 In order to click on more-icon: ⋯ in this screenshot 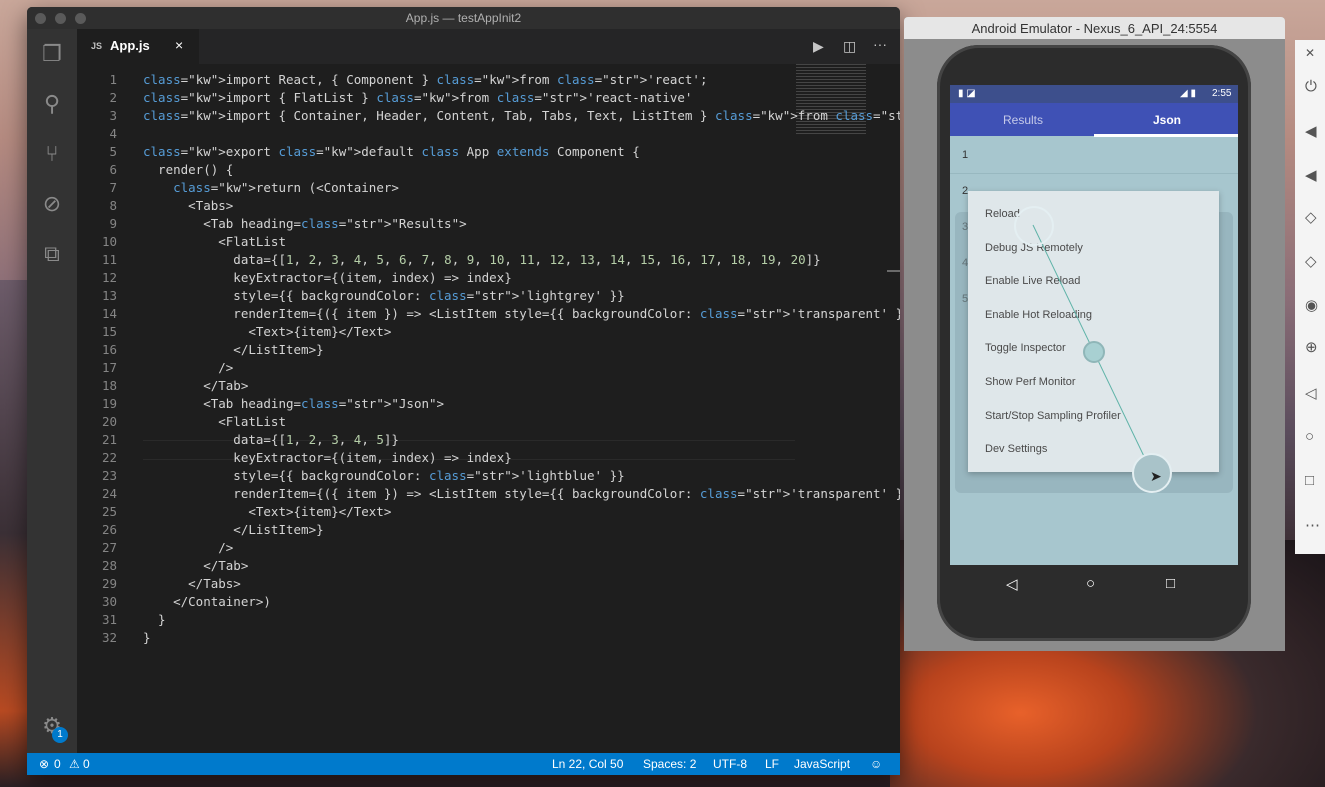, I will do `click(1312, 525)`.